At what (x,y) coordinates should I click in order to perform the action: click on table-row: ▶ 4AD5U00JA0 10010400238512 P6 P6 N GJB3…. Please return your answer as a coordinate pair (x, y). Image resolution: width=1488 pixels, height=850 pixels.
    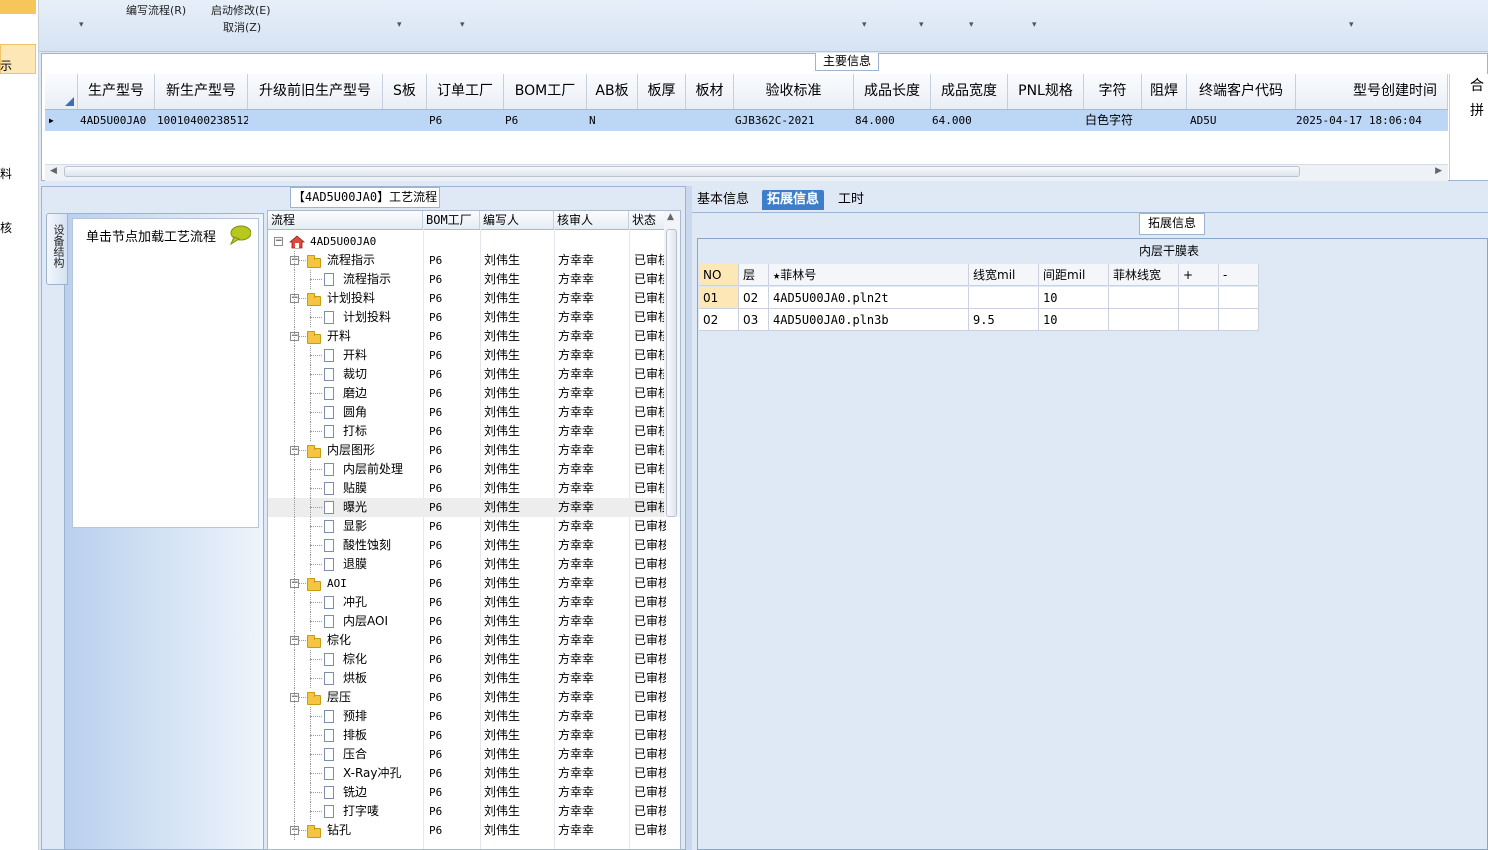
    Looking at the image, I should click on (746, 120).